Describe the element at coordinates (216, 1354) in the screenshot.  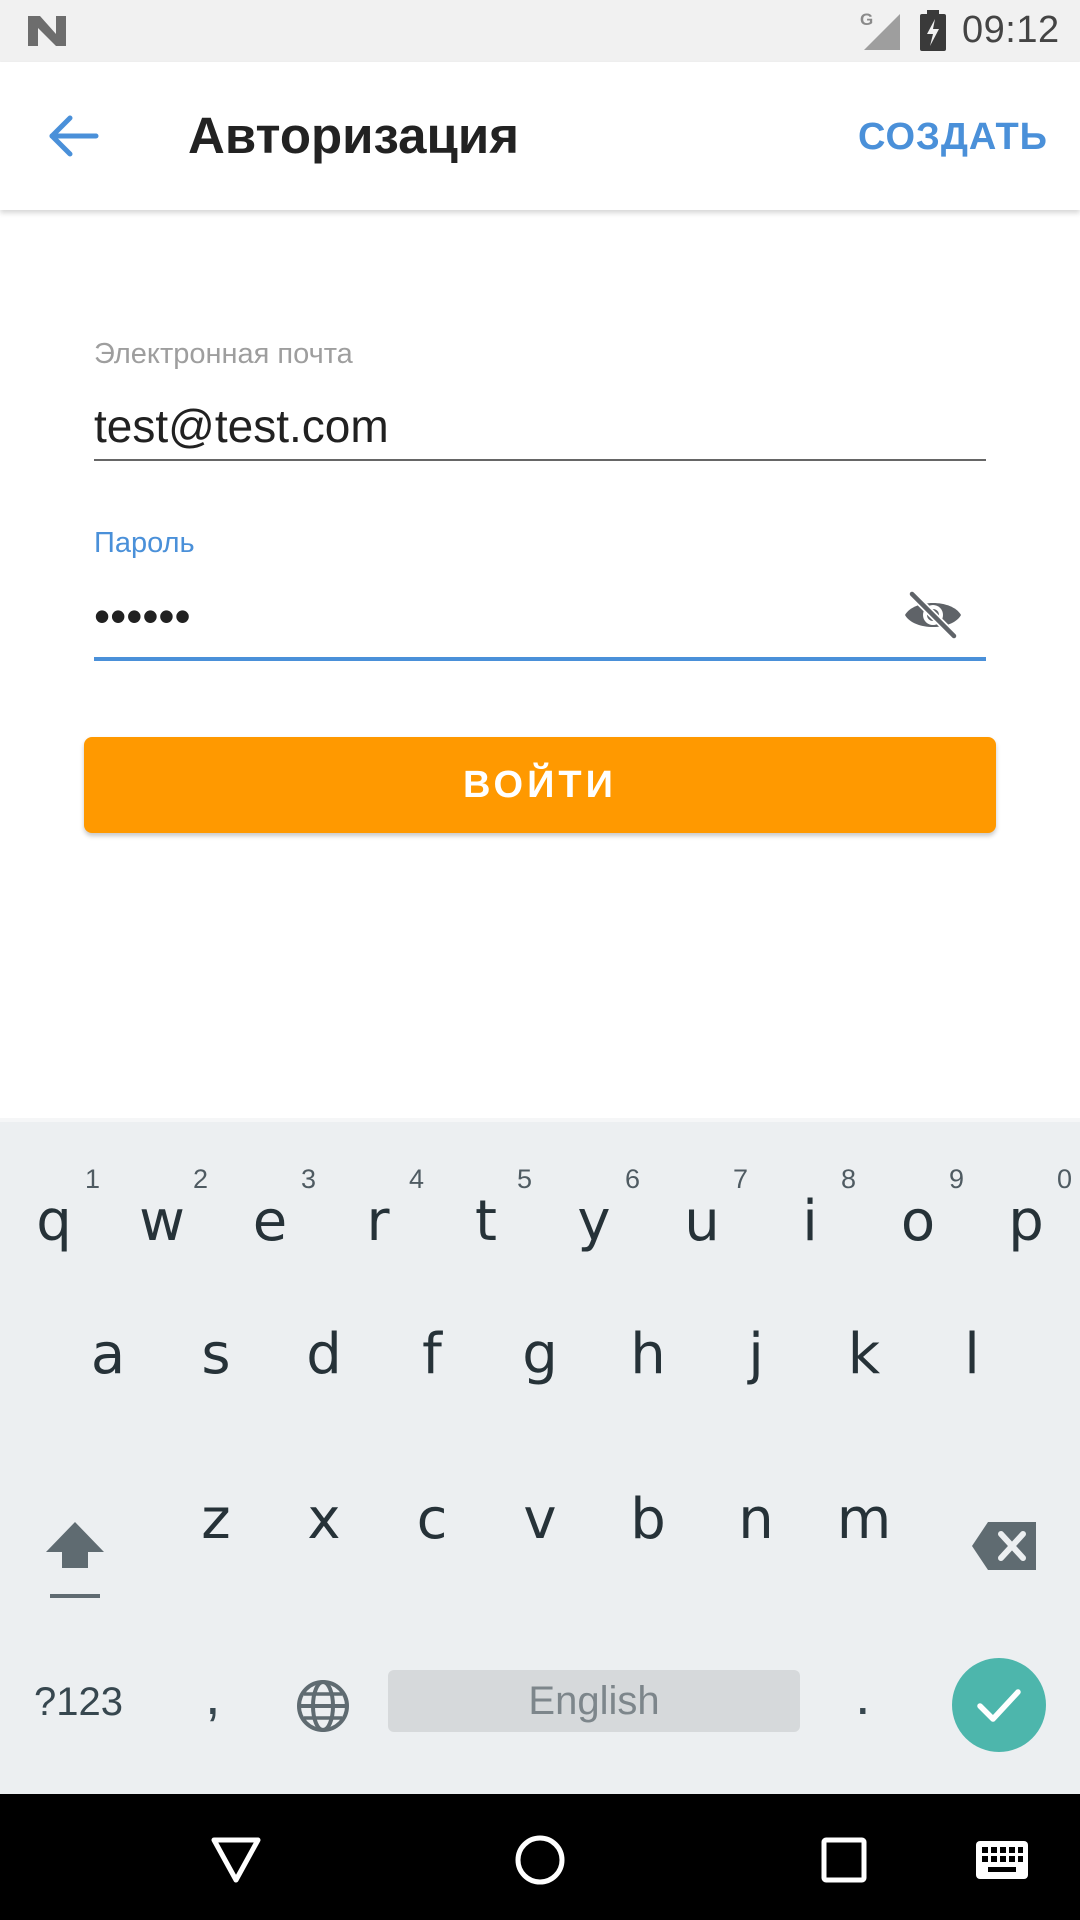
I see `key-letter: s` at that location.